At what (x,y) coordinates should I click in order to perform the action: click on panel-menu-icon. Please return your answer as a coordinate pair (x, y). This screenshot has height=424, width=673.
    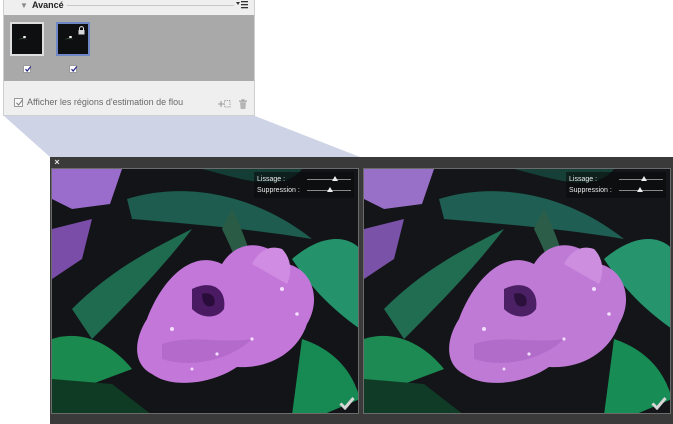
    Looking at the image, I should click on (242, 5).